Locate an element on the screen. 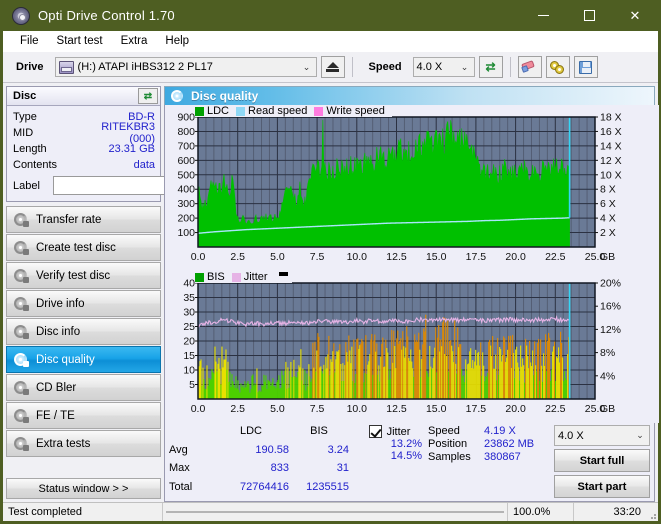 This screenshot has width=661, height=524. sidebar-item-disc-info: Disc info is located at coordinates (83, 331).